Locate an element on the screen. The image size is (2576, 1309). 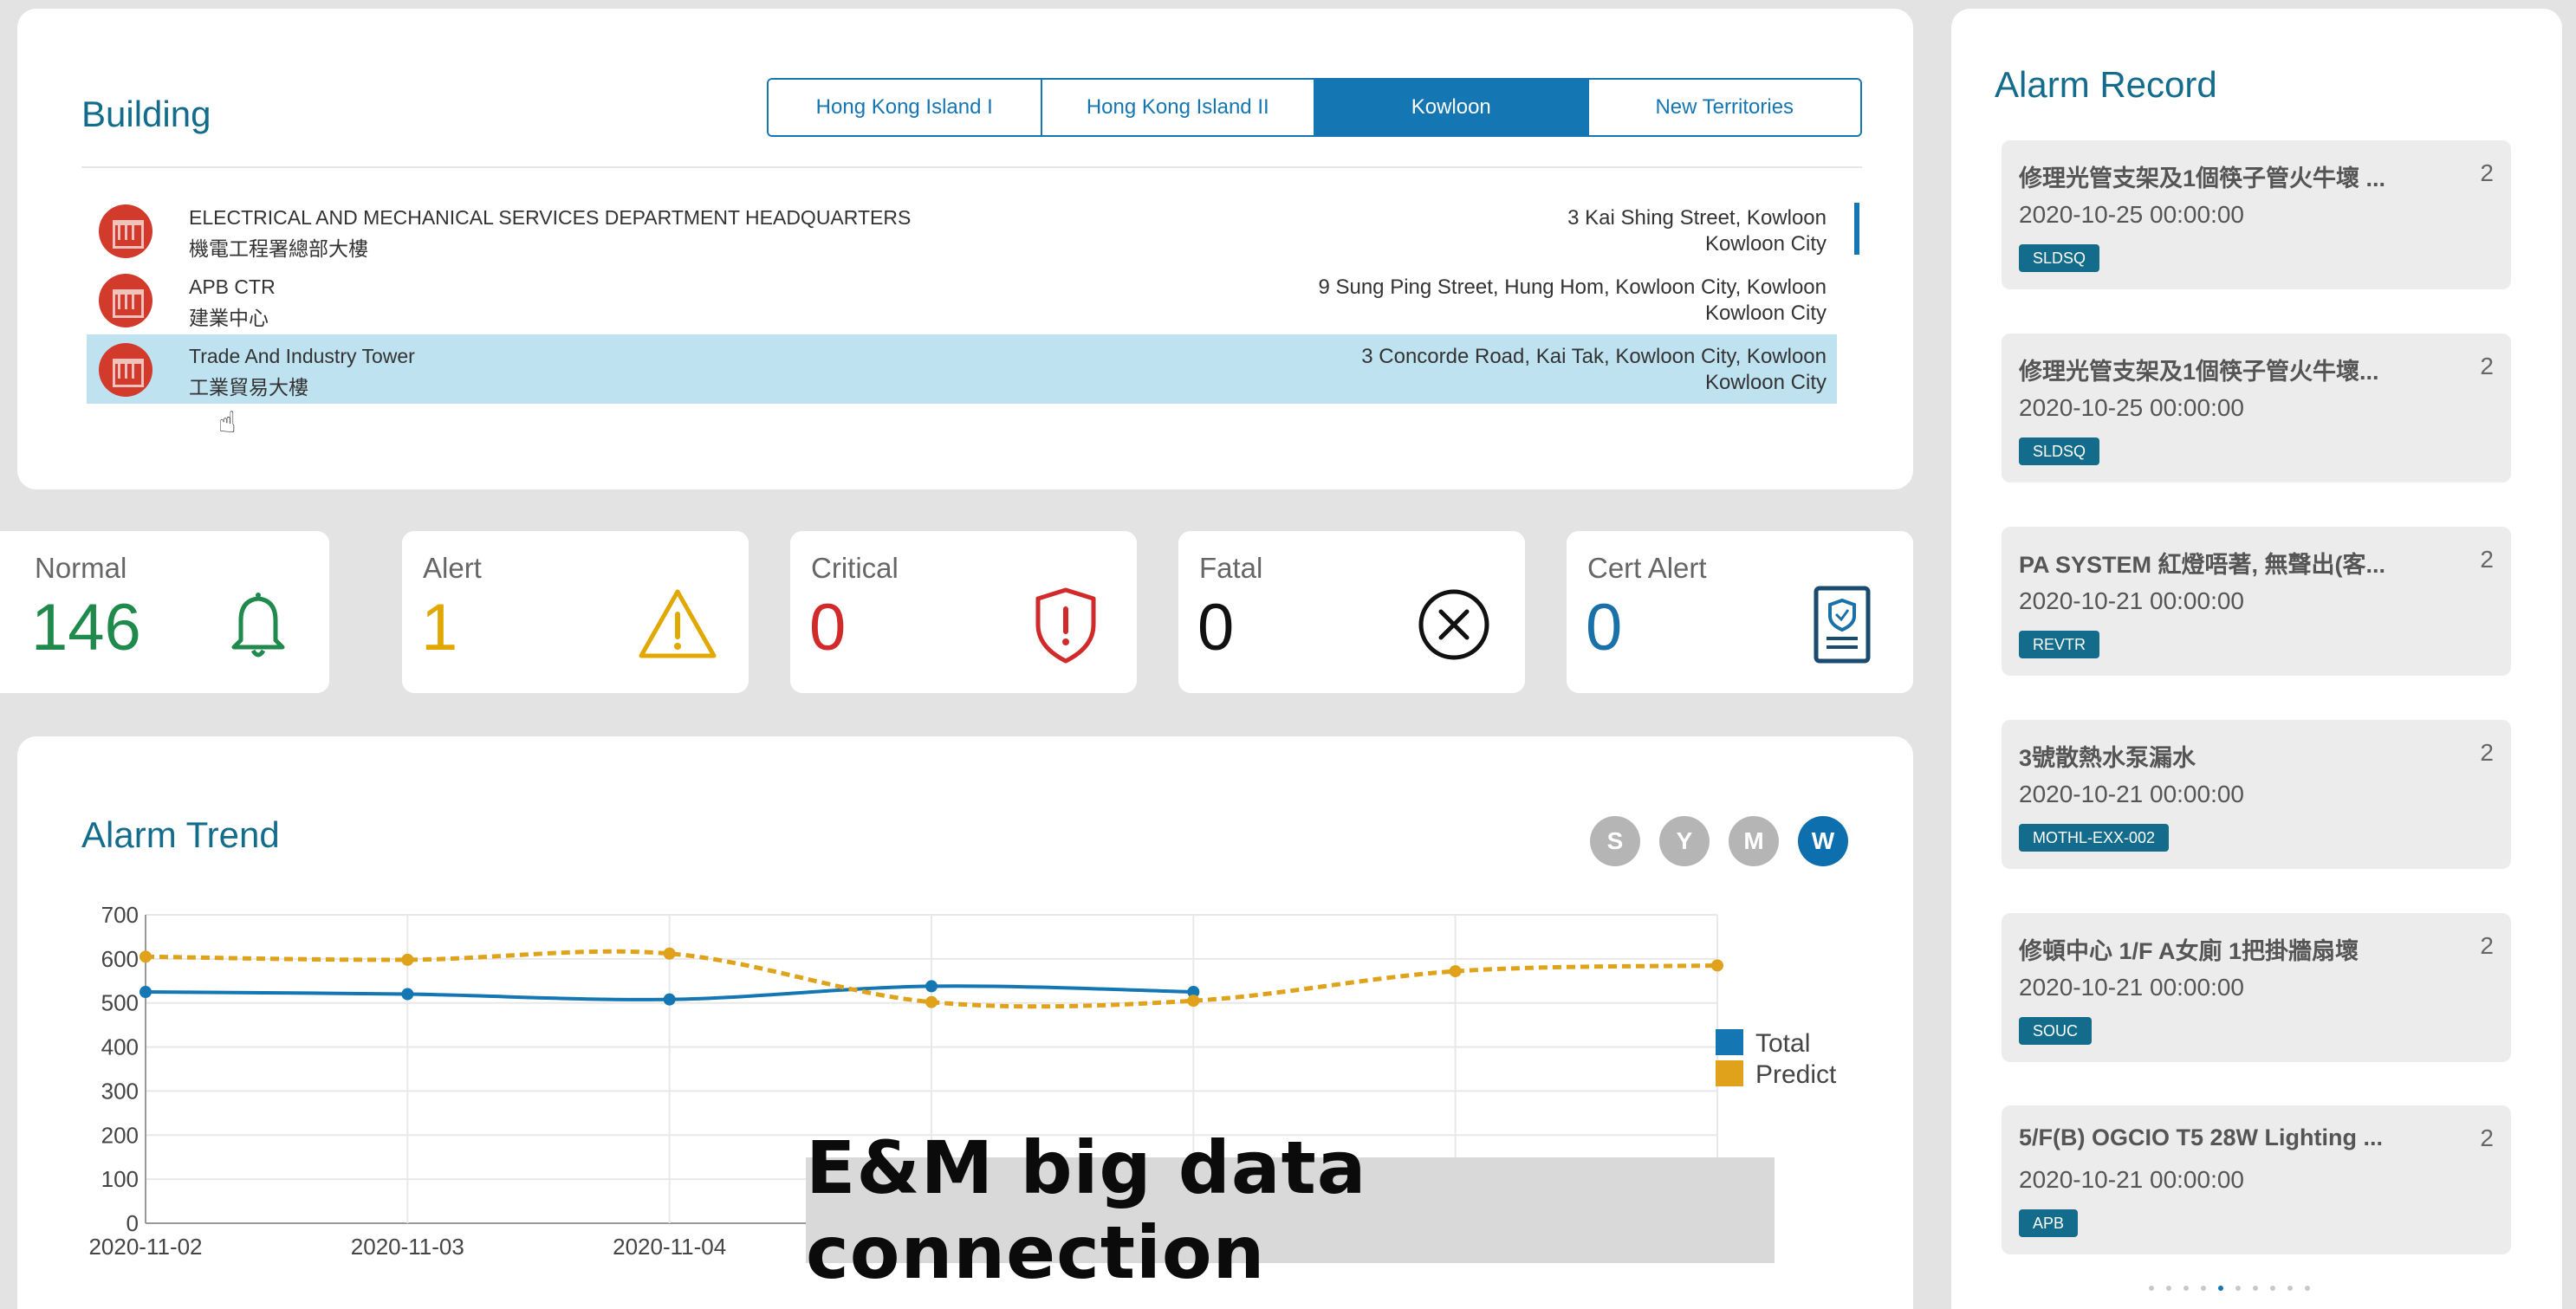
building-name-zh: 建業中心 is located at coordinates (229, 318).